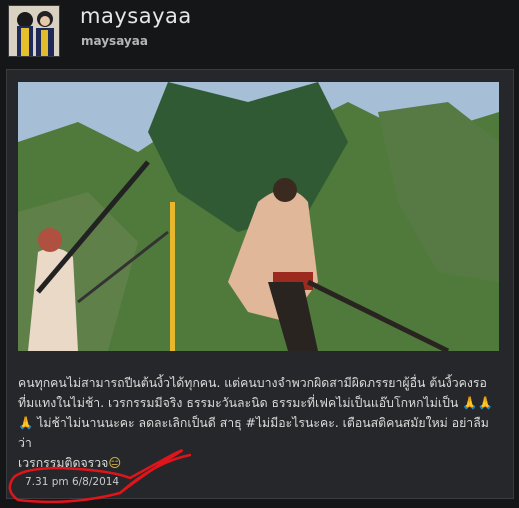 The image size is (519, 508). What do you see at coordinates (72, 482) in the screenshot?
I see `post-timestamp: 7.31 pm 6/8/2014` at bounding box center [72, 482].